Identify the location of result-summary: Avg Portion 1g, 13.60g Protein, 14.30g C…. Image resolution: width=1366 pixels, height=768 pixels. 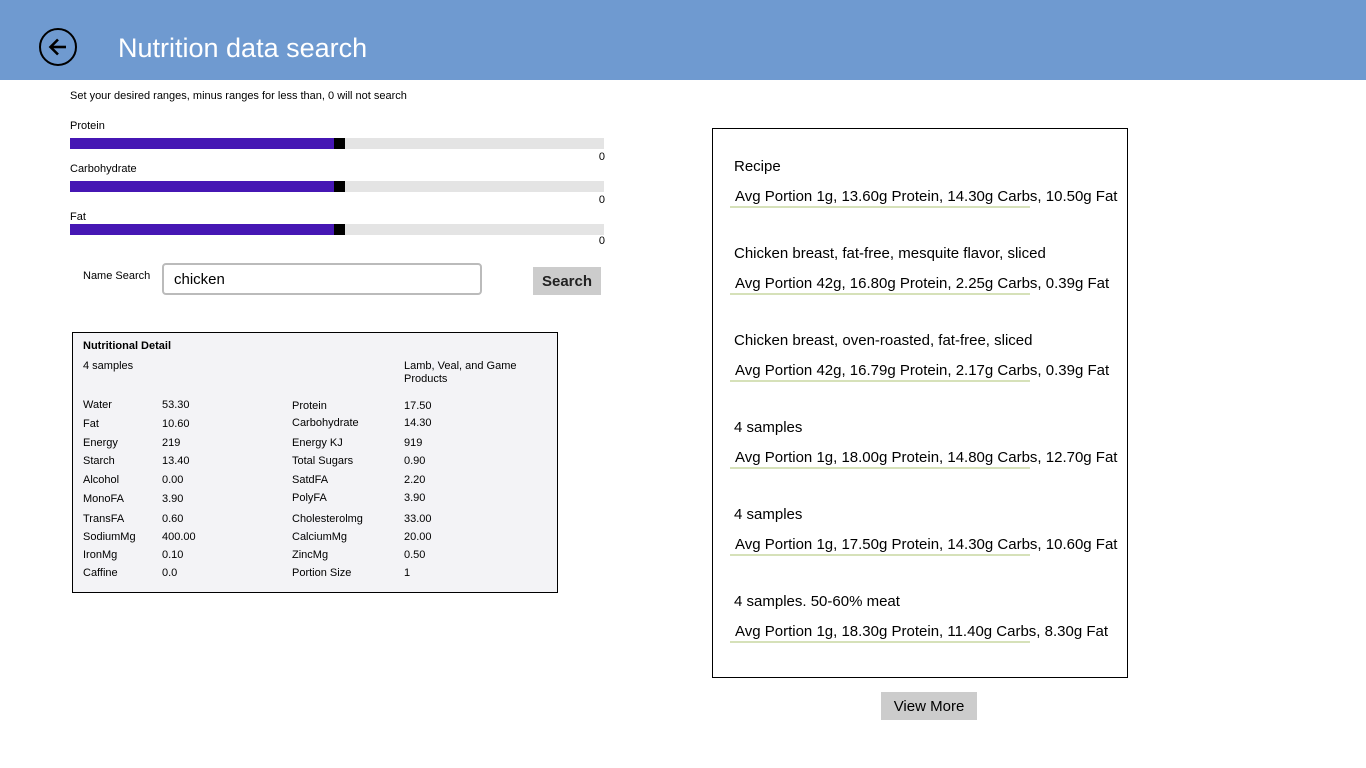
(926, 196).